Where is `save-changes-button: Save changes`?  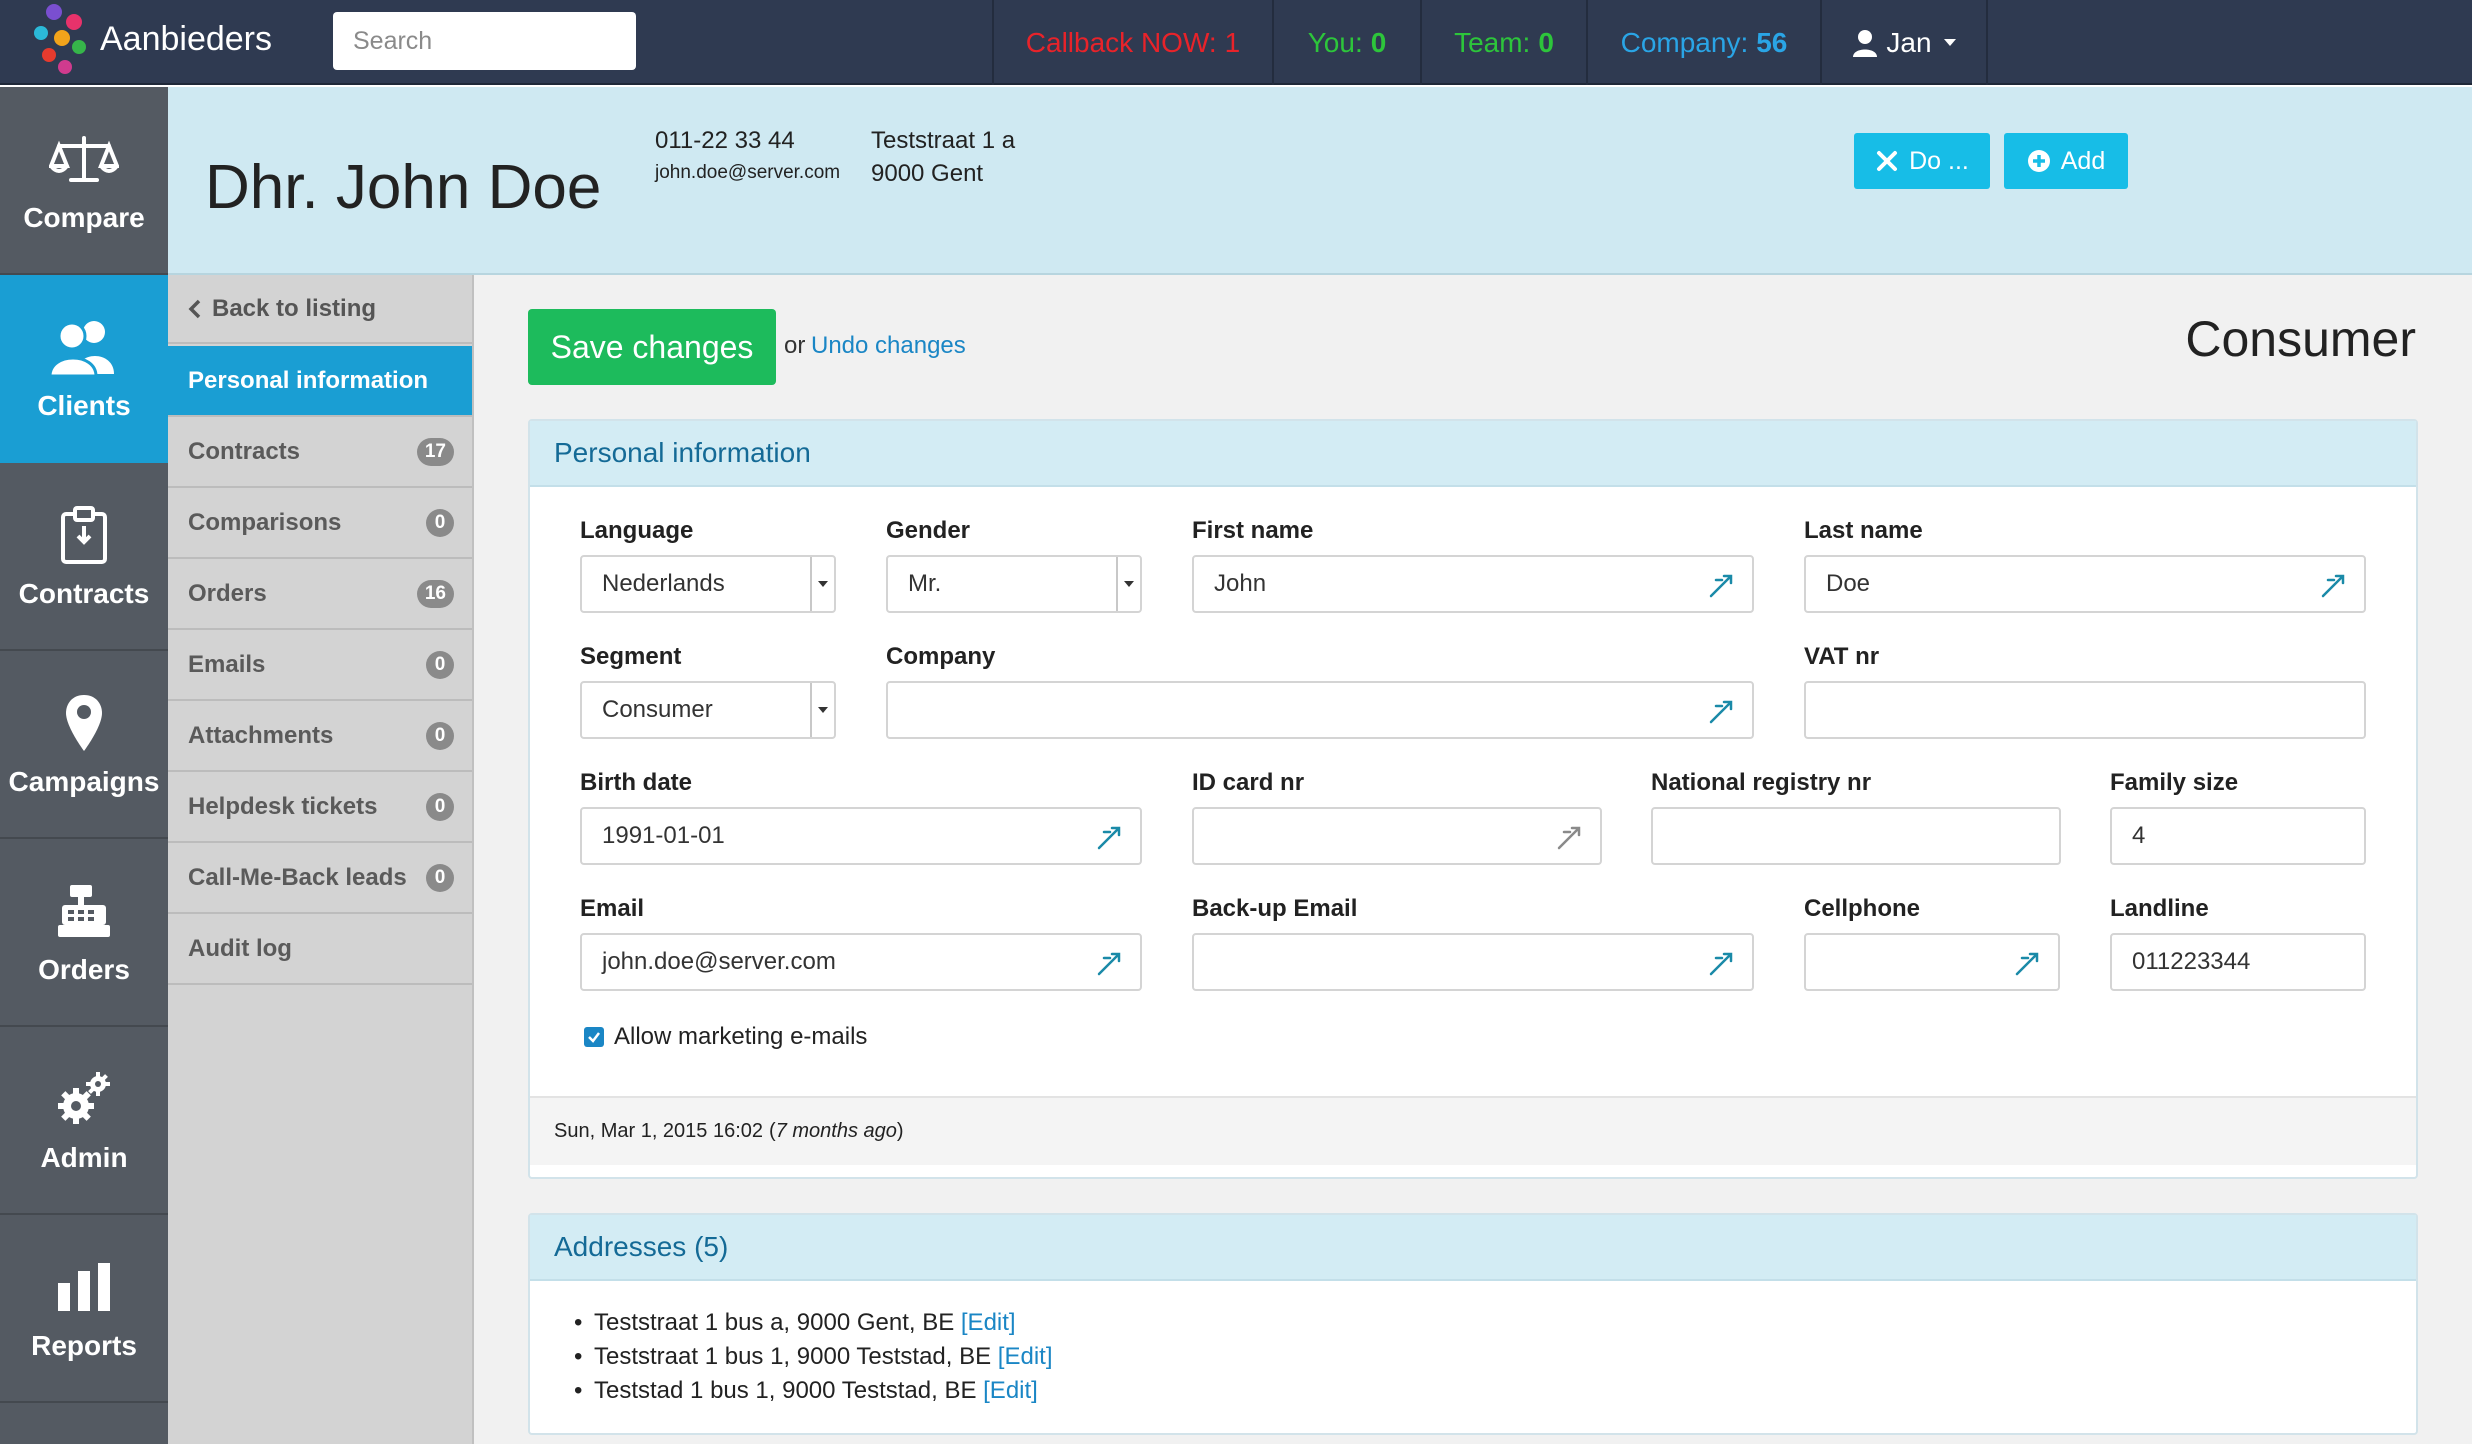 save-changes-button: Save changes is located at coordinates (652, 347).